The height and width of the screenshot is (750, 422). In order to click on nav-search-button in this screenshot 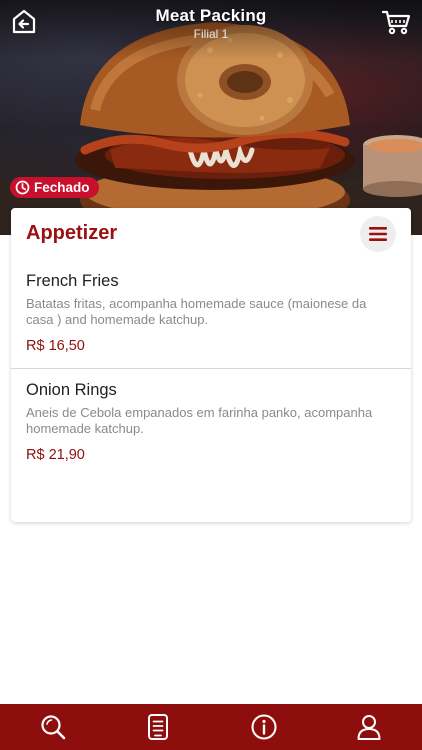, I will do `click(53, 727)`.